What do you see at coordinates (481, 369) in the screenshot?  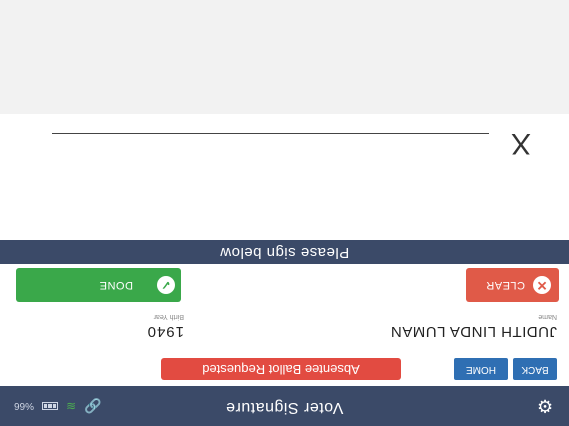 I see `home-button: HOME` at bounding box center [481, 369].